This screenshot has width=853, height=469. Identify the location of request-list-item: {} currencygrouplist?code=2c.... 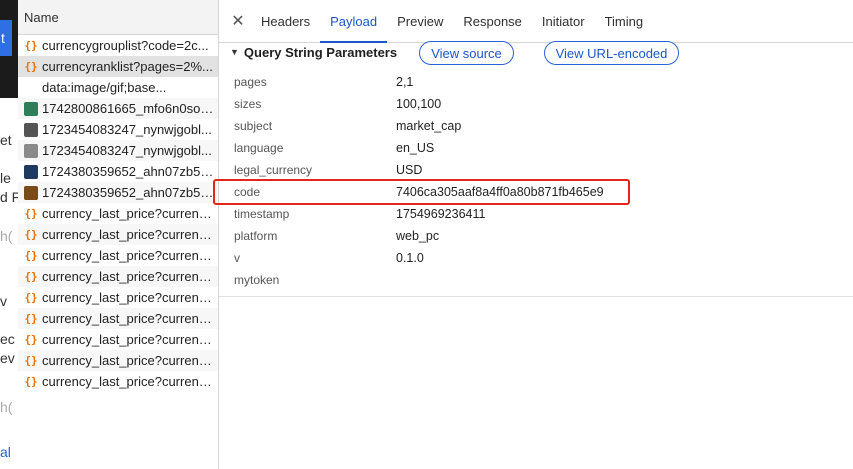
(118, 45).